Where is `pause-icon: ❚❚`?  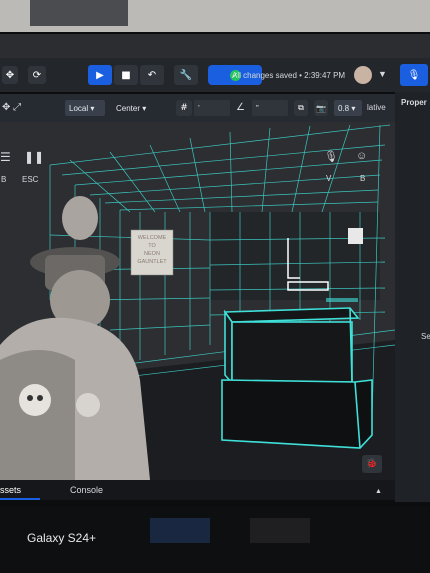
pause-icon: ❚❚ is located at coordinates (34, 157).